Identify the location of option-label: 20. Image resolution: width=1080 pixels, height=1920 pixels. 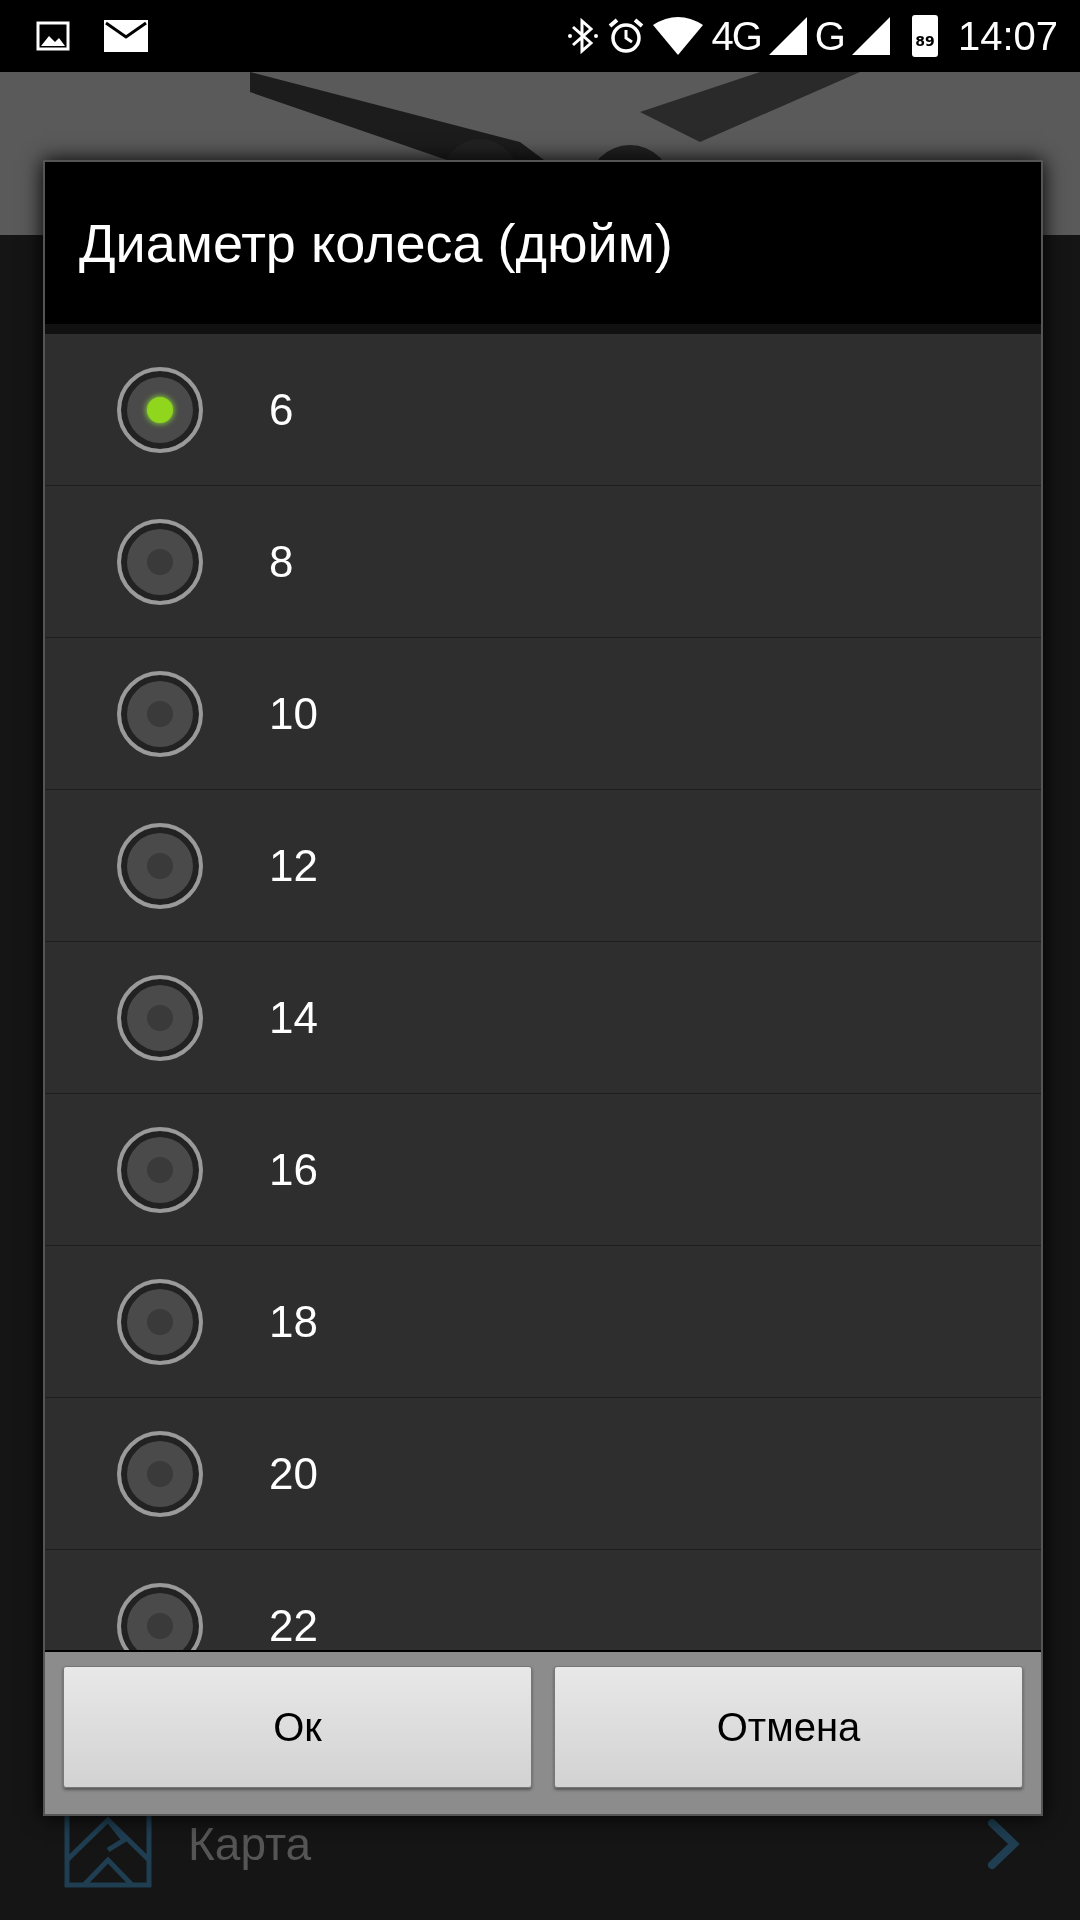
(293, 1473).